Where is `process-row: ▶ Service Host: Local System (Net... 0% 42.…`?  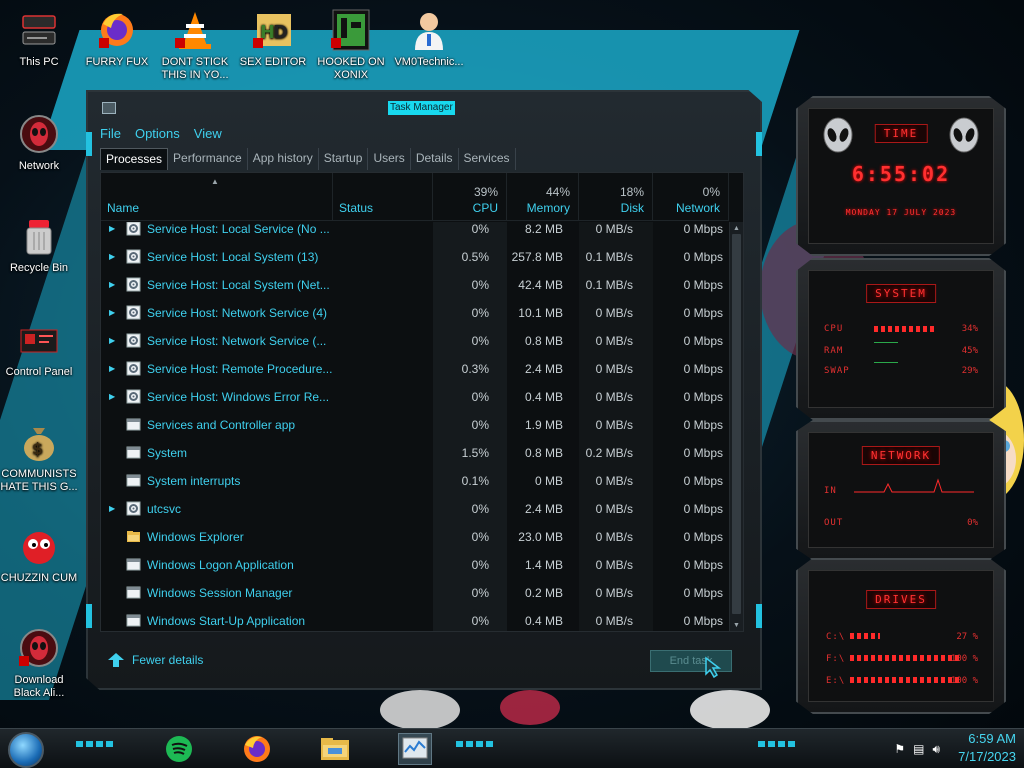 process-row: ▶ Service Host: Local System (Net... 0% 42.… is located at coordinates (415, 285).